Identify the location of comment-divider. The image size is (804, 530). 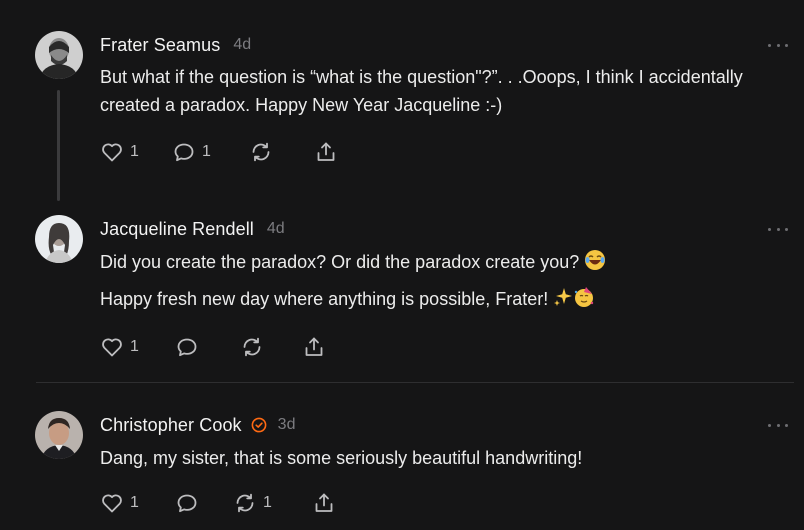
(415, 382).